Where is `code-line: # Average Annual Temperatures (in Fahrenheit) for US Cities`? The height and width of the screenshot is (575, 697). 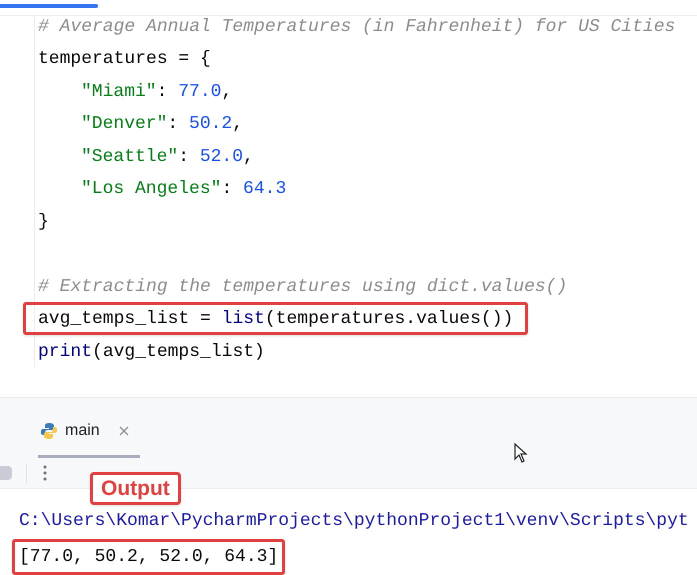
code-line: # Average Annual Temperatures (in Fahrenheit) for US Cities is located at coordinates (356, 27).